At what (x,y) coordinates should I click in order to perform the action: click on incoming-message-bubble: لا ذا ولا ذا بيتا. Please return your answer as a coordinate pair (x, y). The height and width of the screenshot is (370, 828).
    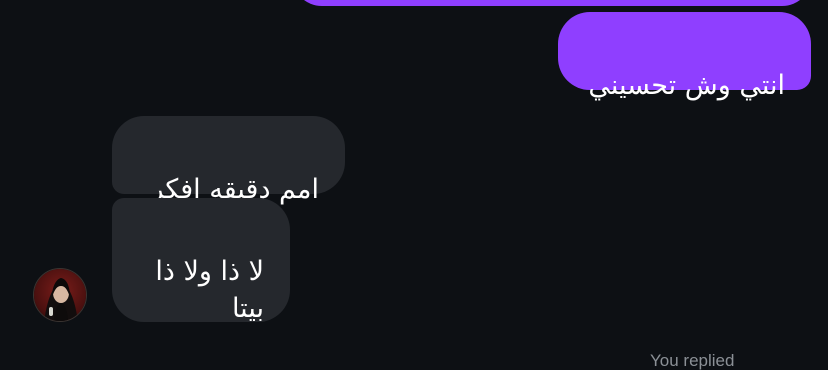
    Looking at the image, I should click on (201, 261).